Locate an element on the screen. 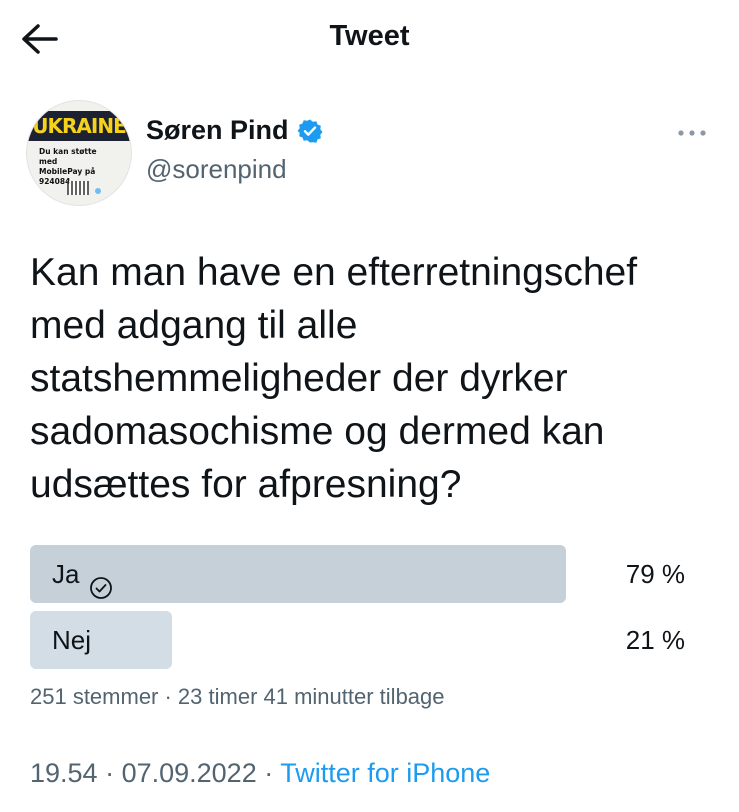 The width and height of the screenshot is (739, 812). tweet-source-link: Twitter for iPhone is located at coordinates (385, 773).